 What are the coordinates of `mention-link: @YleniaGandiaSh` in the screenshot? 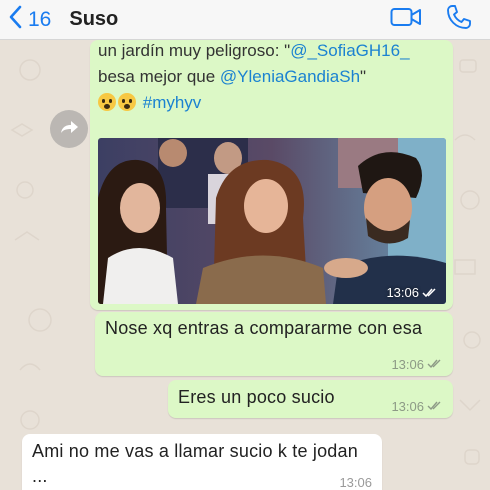 It's located at (290, 76).